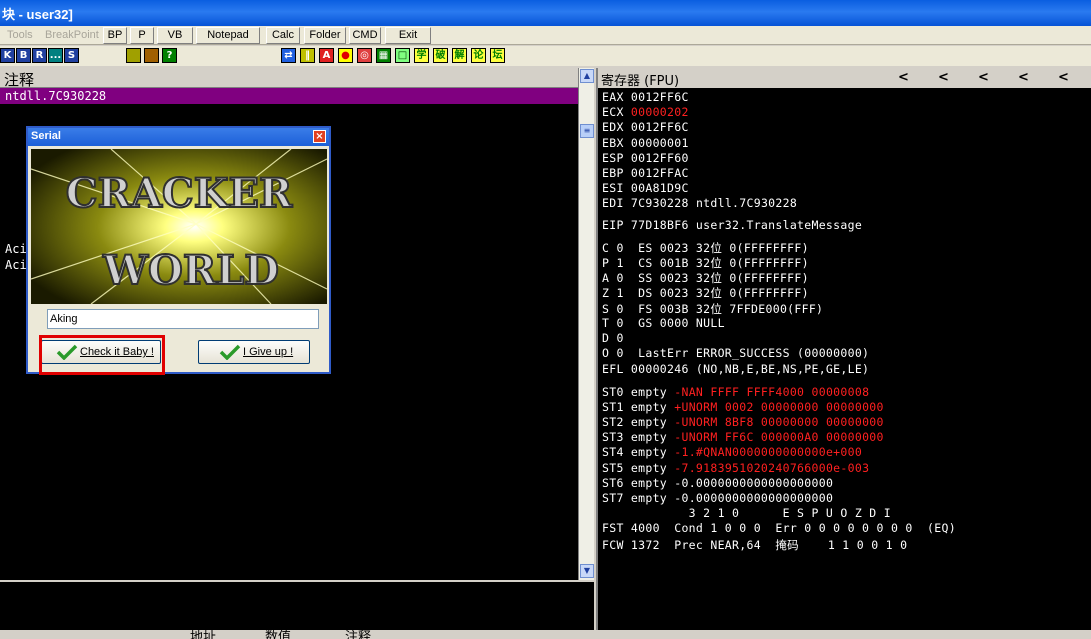 The height and width of the screenshot is (639, 1091). I want to click on toolbar-icon-a: A, so click(326, 55).